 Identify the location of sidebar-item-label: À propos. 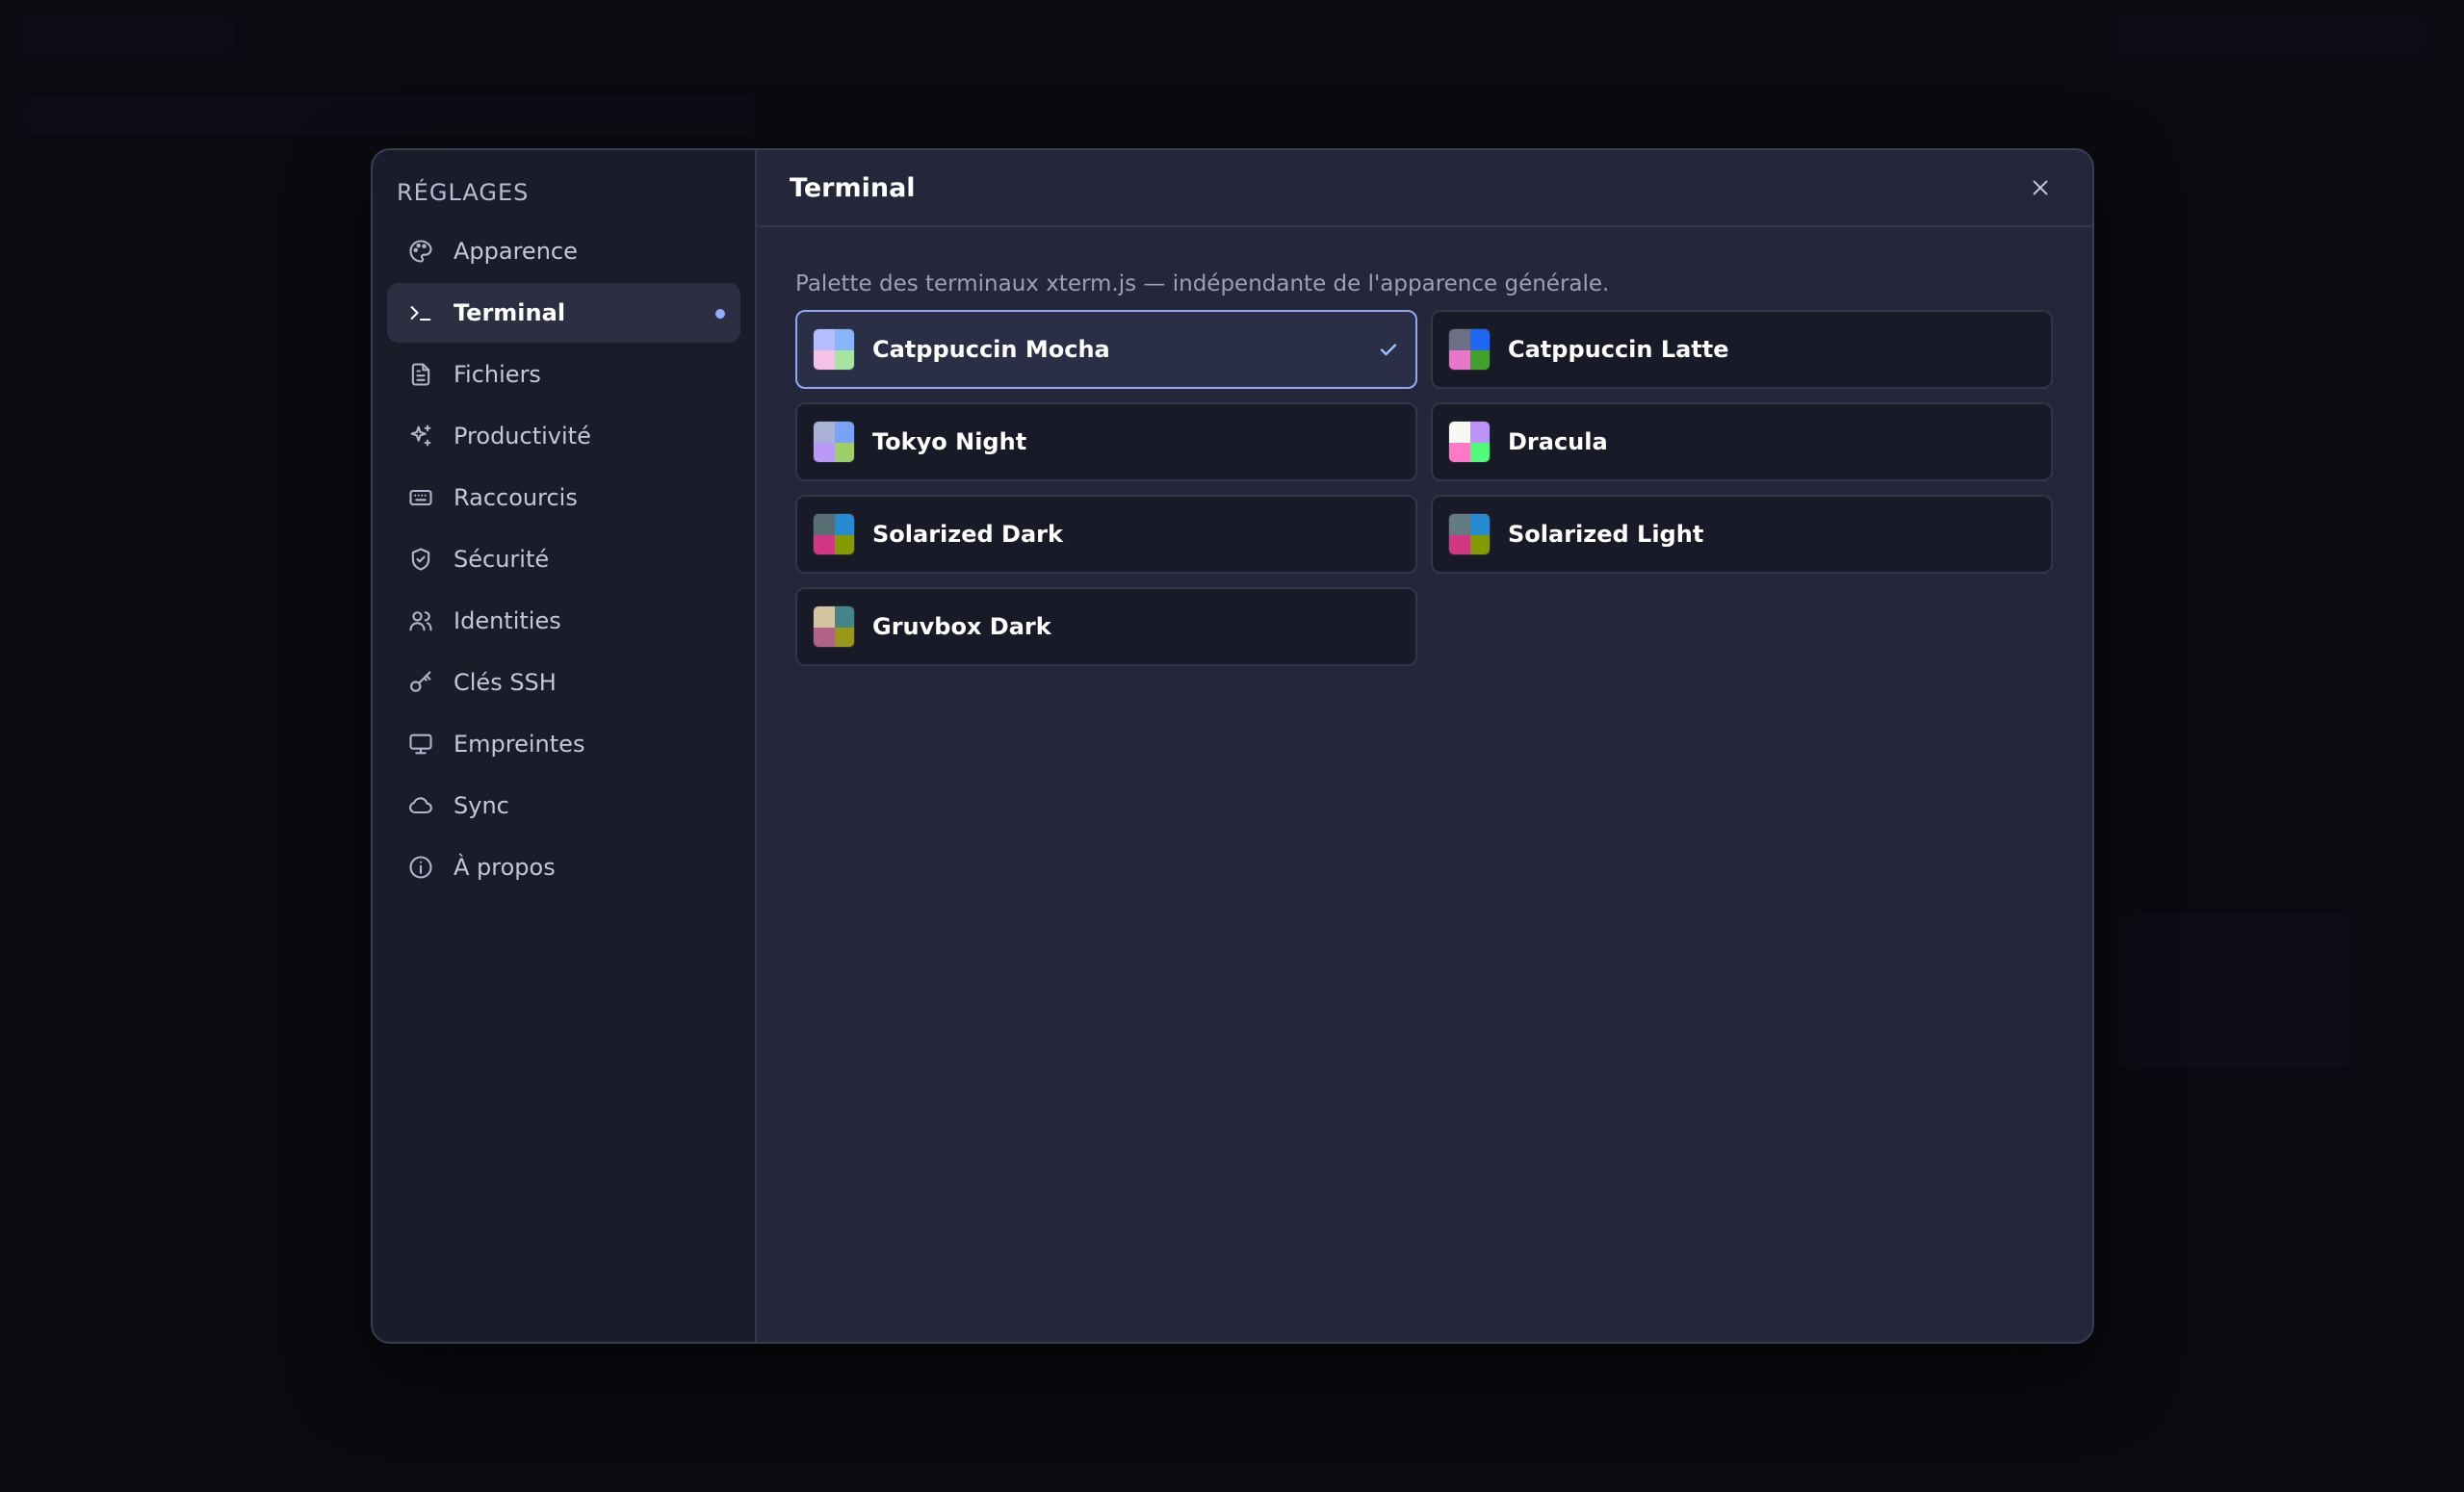
(505, 867).